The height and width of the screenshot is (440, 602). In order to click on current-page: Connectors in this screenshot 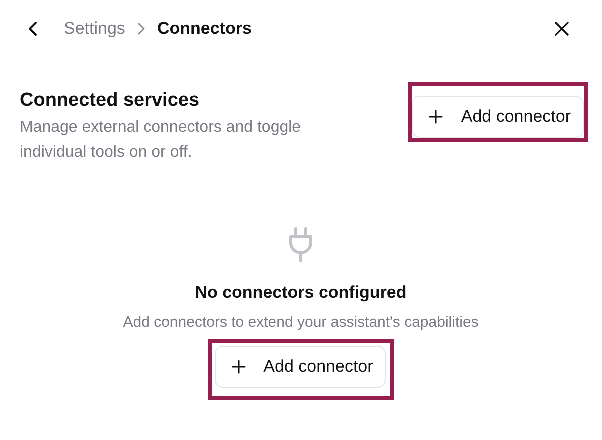, I will do `click(204, 29)`.